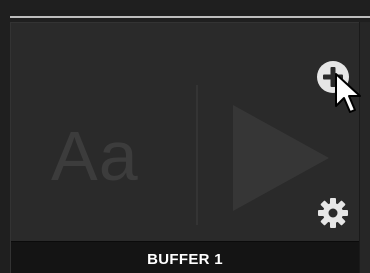  I want to click on top-divider, so click(190, 17).